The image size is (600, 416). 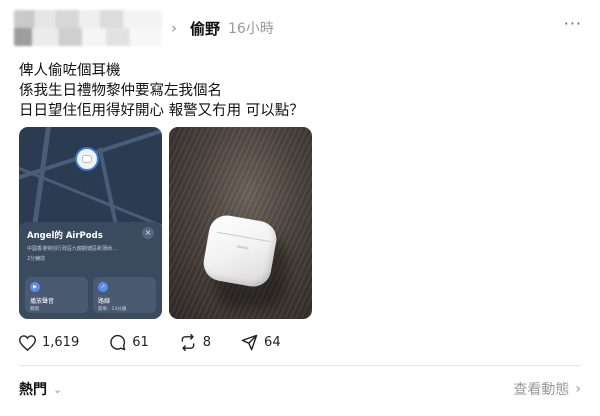 What do you see at coordinates (61, 342) in the screenshot?
I see `like-count: 1,619` at bounding box center [61, 342].